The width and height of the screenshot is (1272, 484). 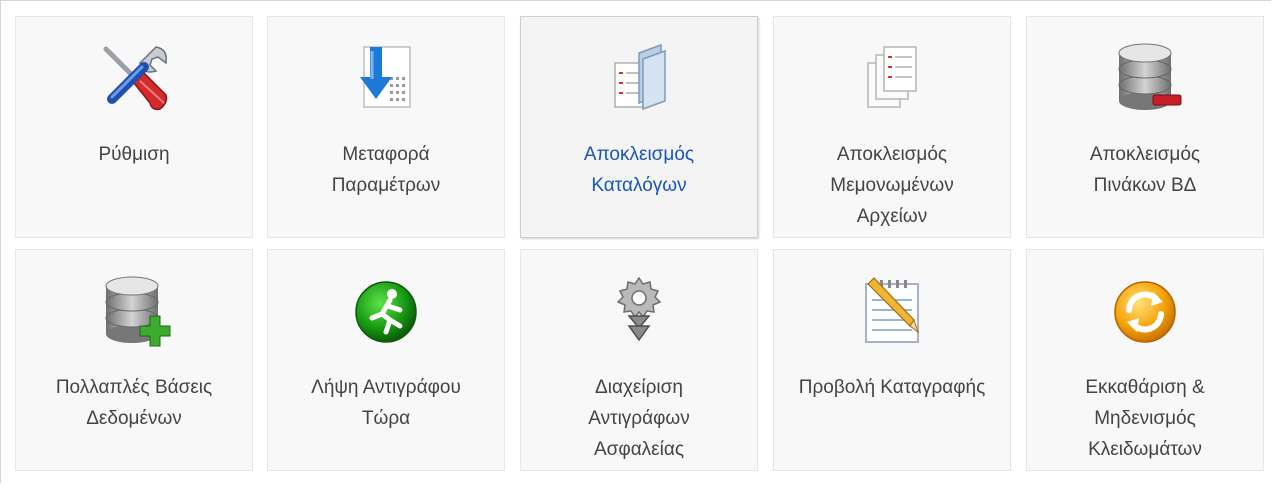 I want to click on tile-multiple-databases: Πολλαπλές Βάσεις Δεδομένων, so click(x=134, y=360).